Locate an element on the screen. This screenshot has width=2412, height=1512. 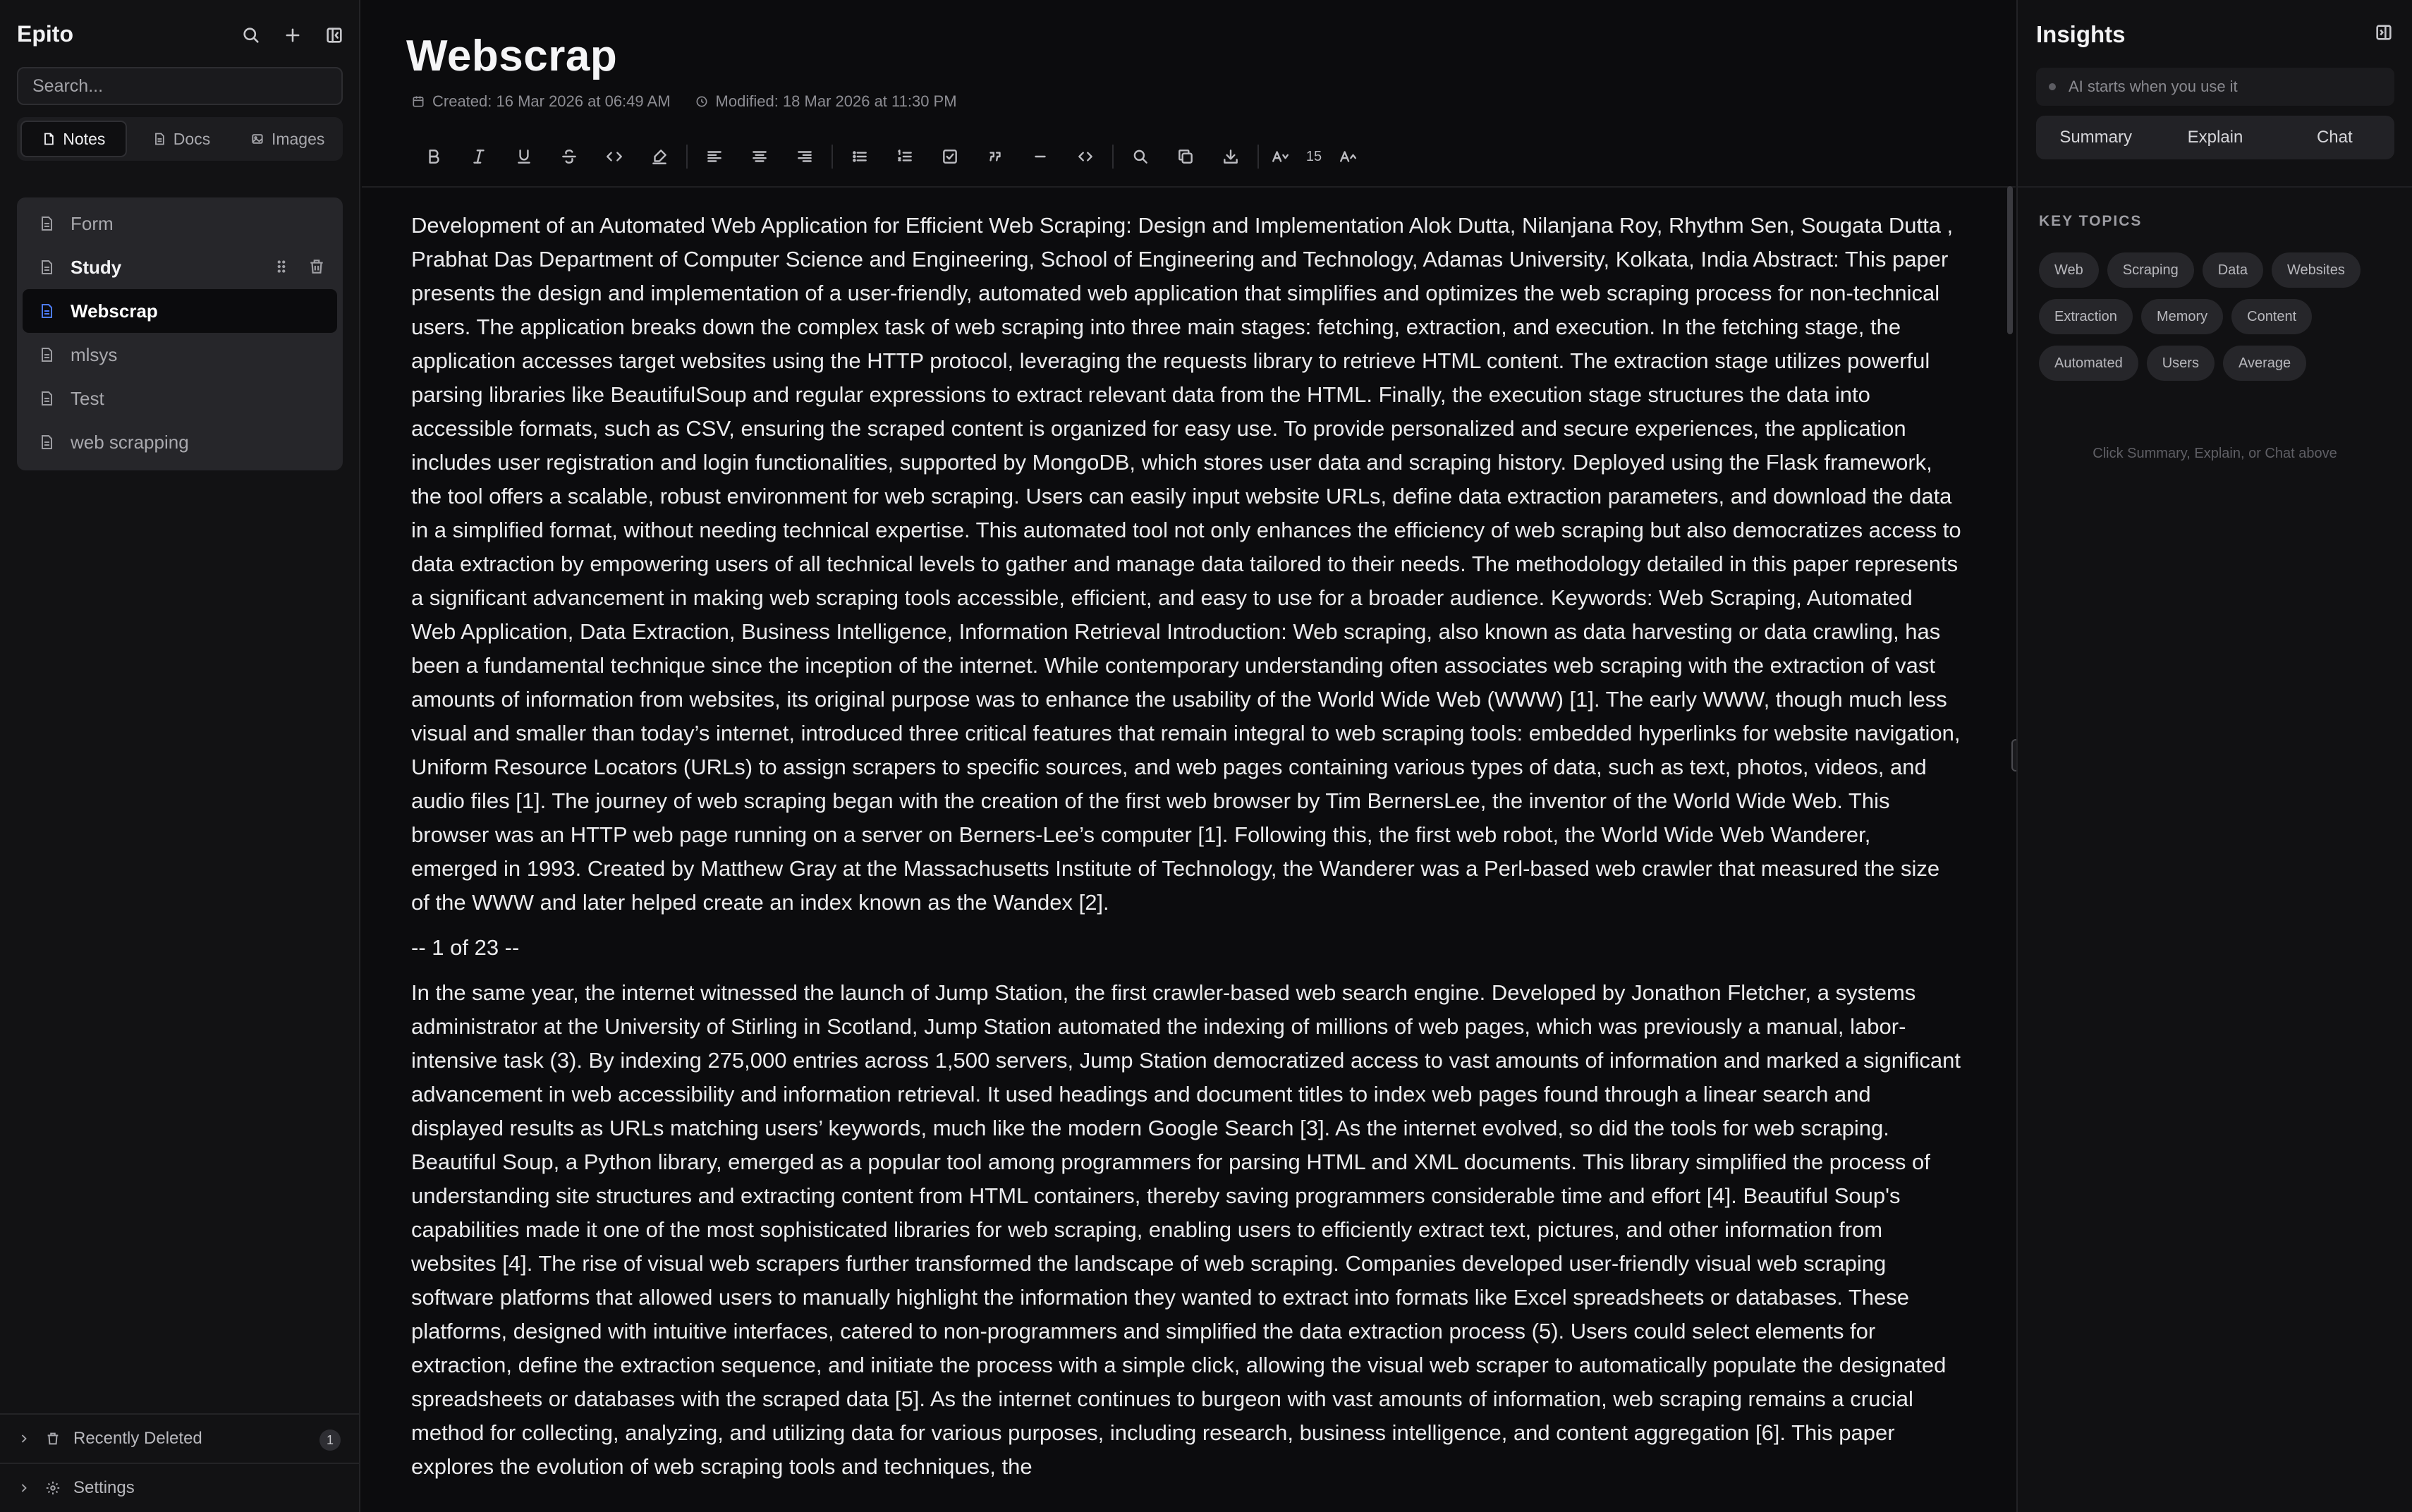
topic-chip: Data is located at coordinates (2232, 270).